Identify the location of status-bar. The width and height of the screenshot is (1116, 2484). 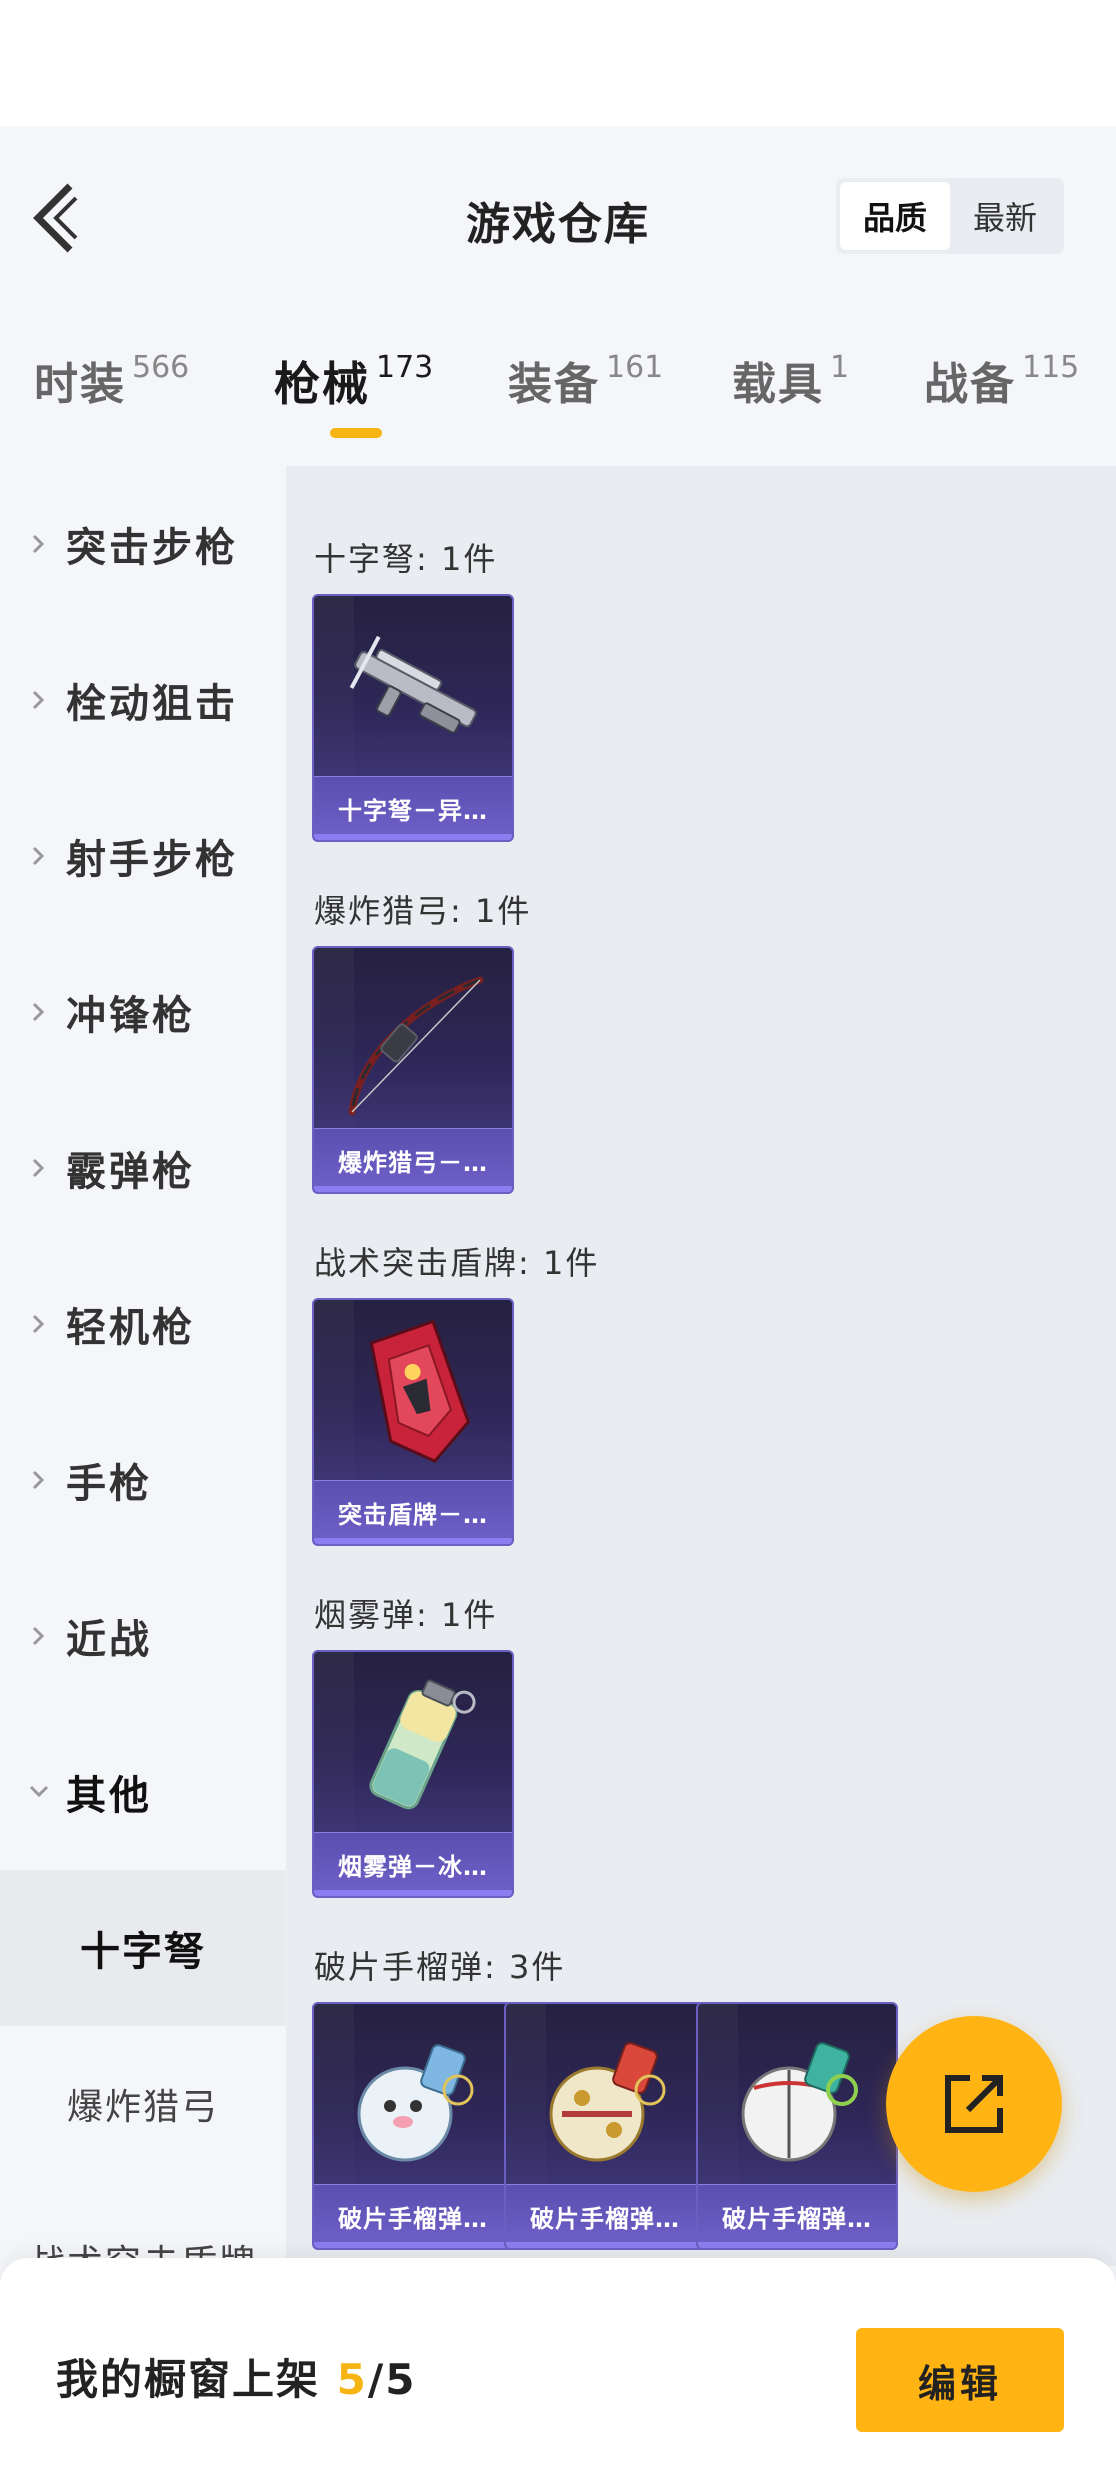
(558, 63).